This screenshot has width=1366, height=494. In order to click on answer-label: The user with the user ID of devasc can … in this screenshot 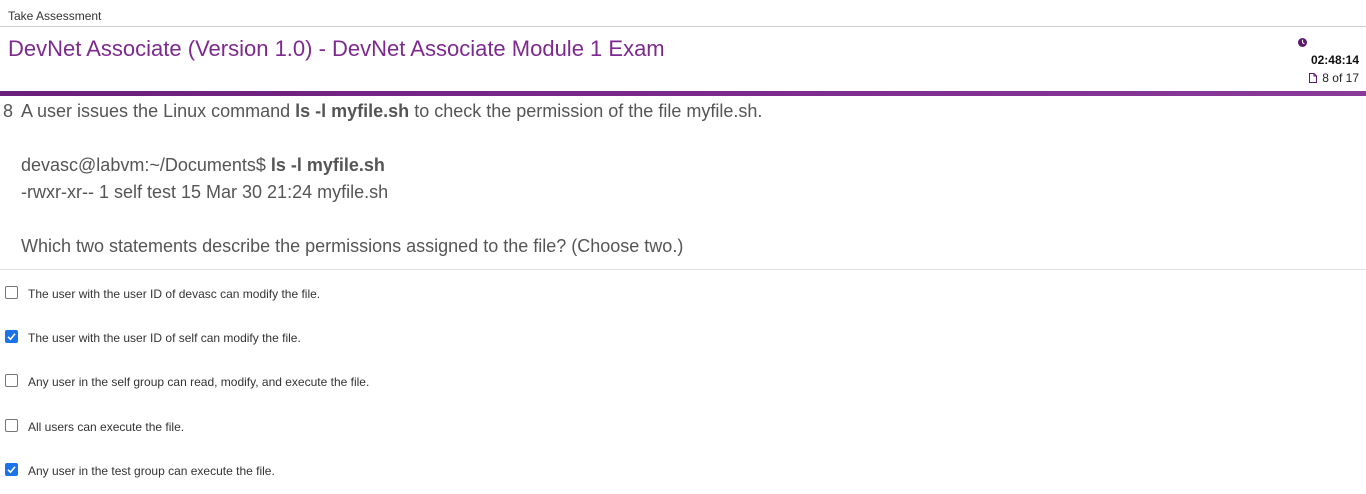, I will do `click(174, 294)`.